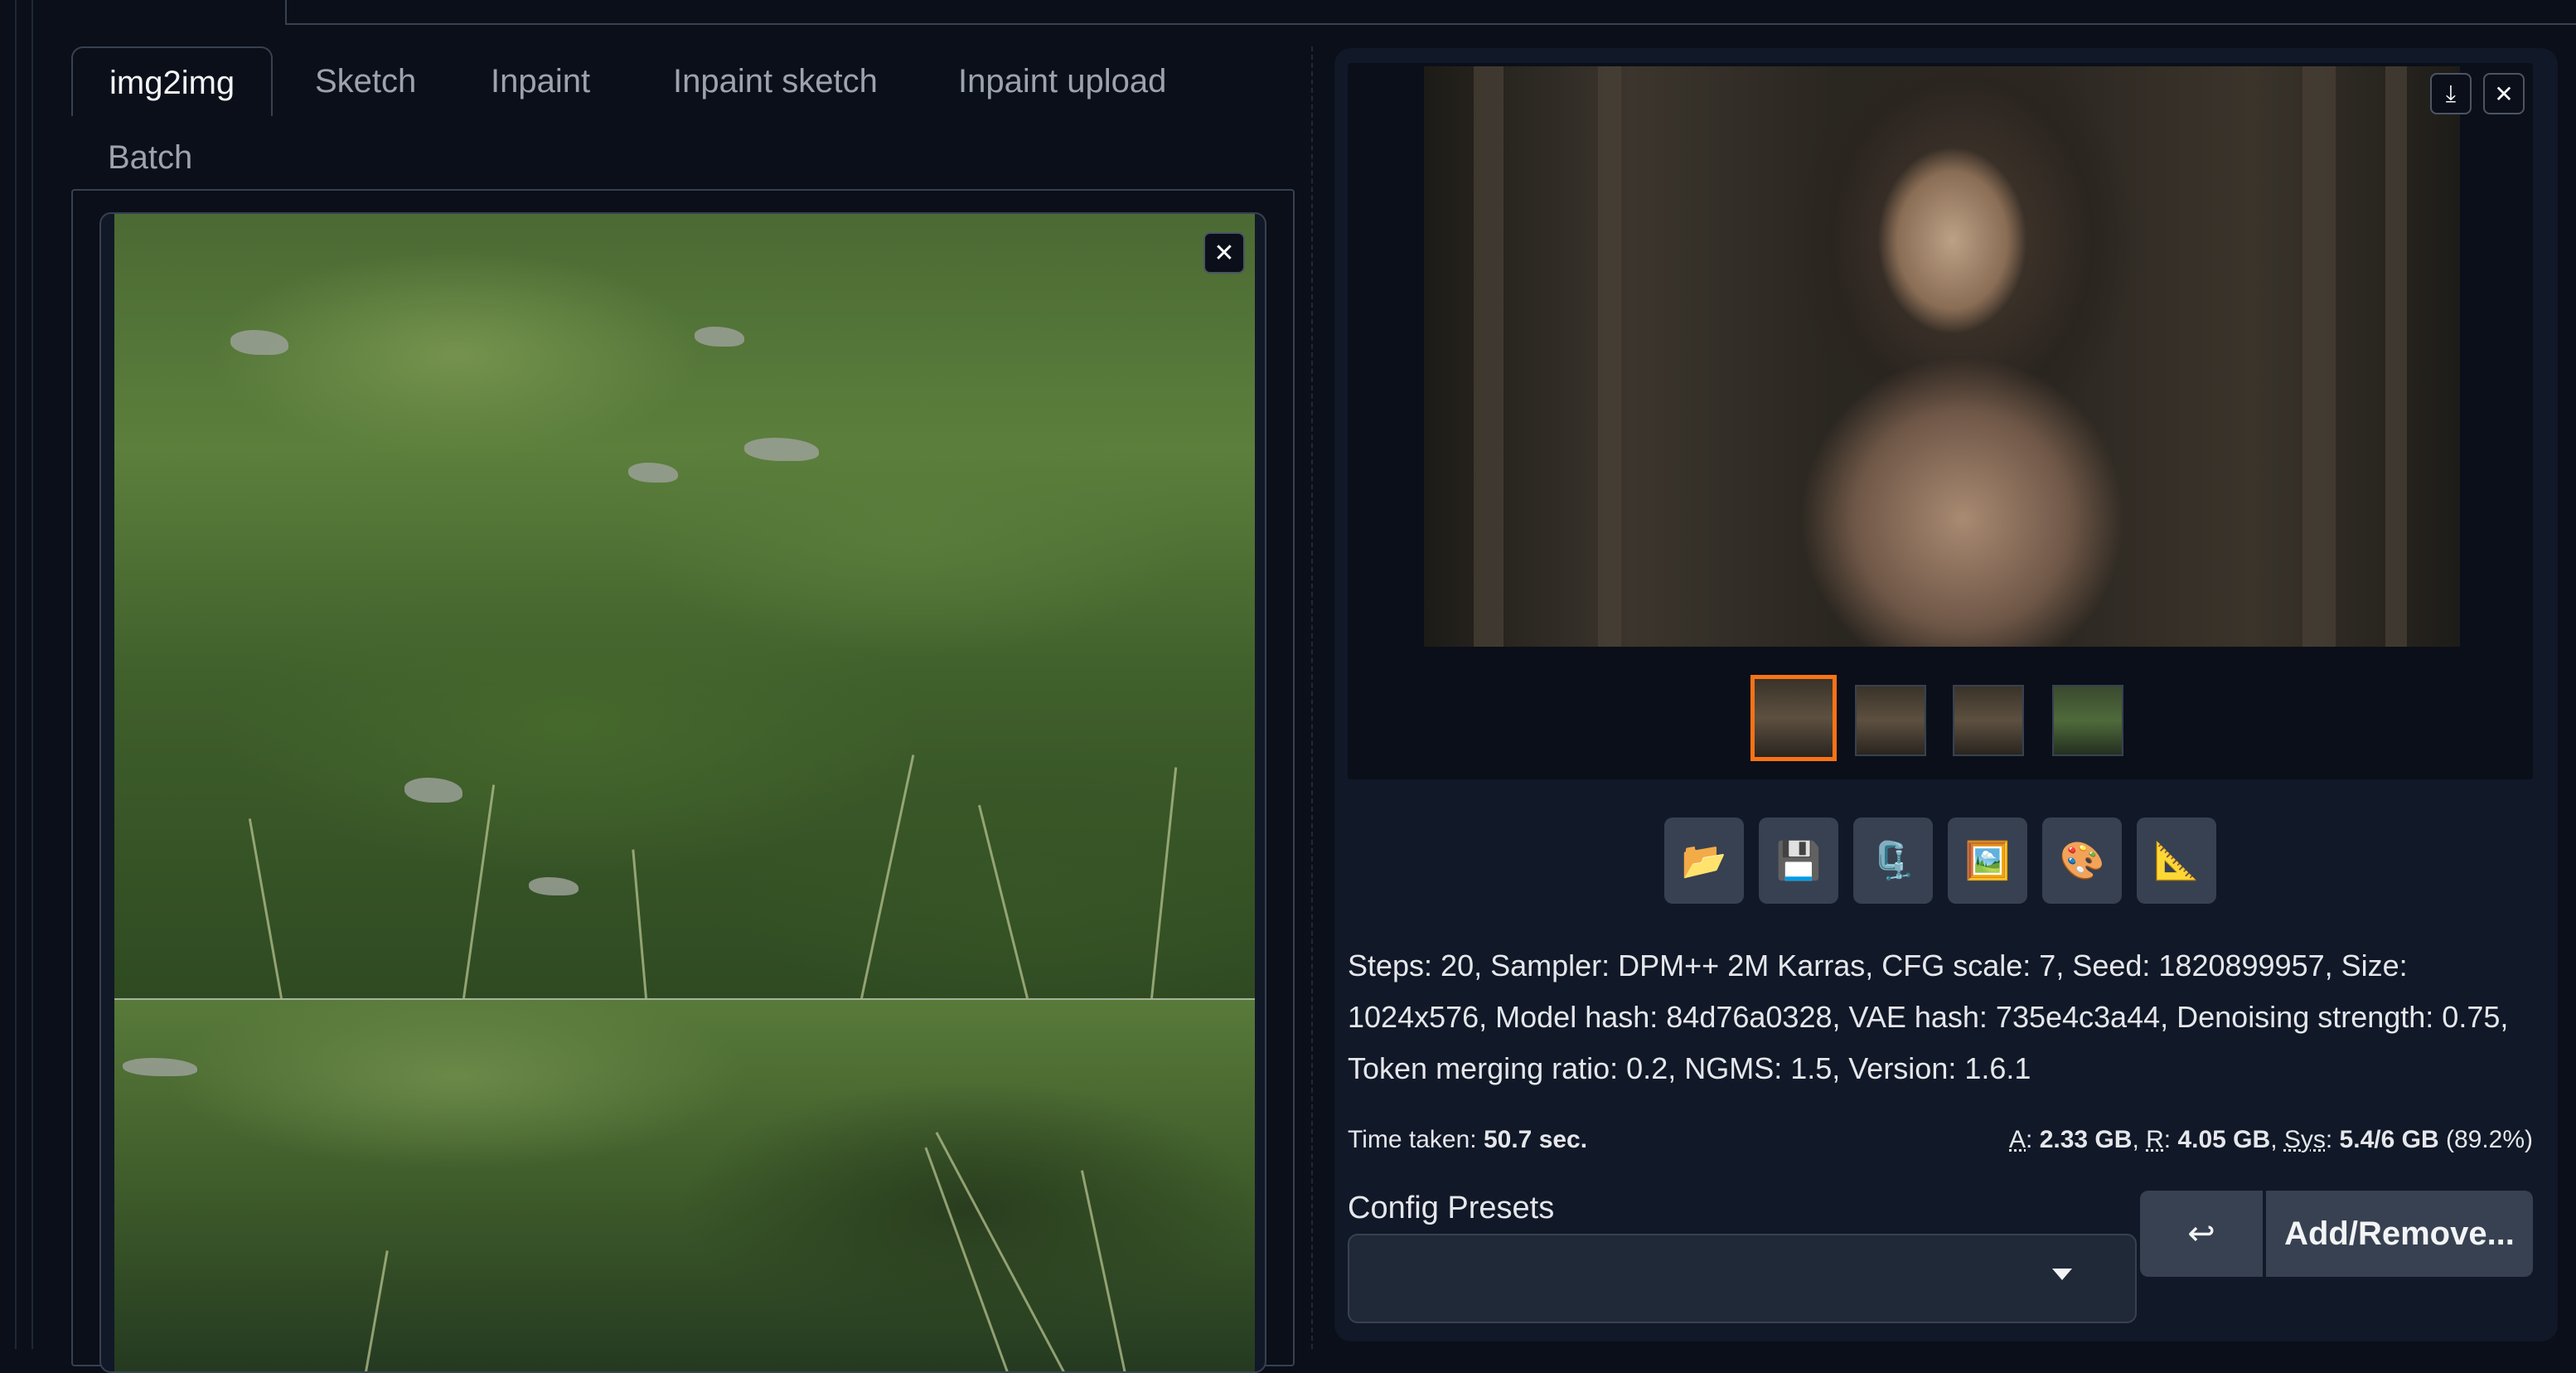 This screenshot has width=2576, height=1373. I want to click on open-folder-button: 📂, so click(1704, 860).